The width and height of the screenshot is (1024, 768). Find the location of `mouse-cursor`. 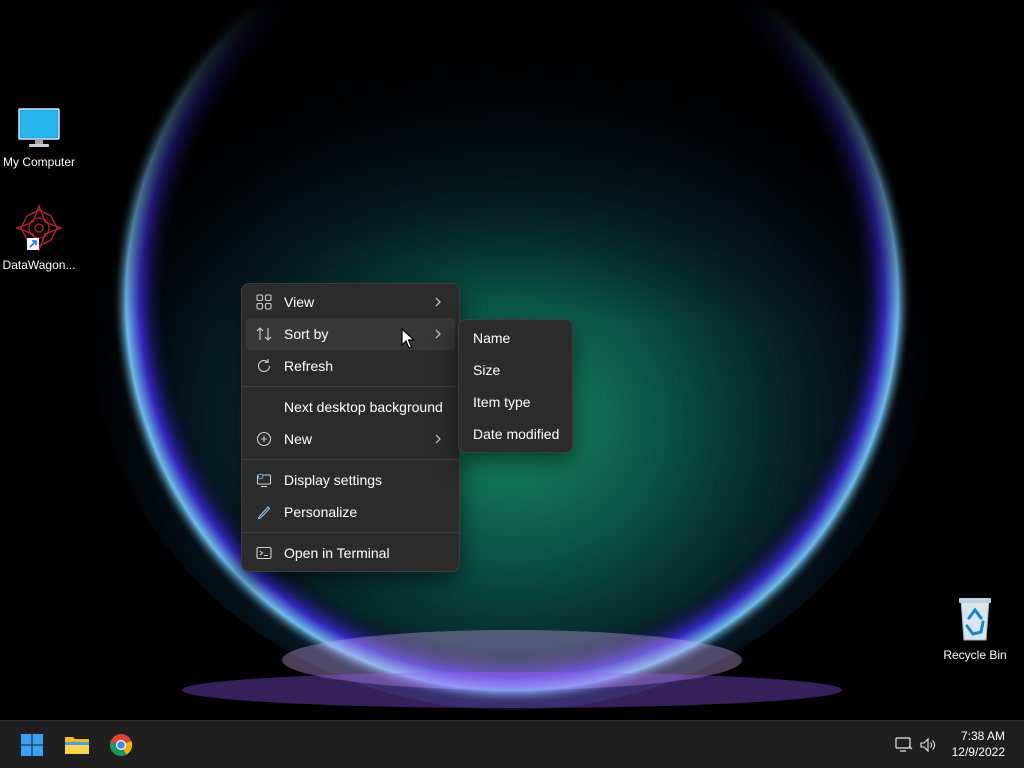

mouse-cursor is located at coordinates (408, 338).